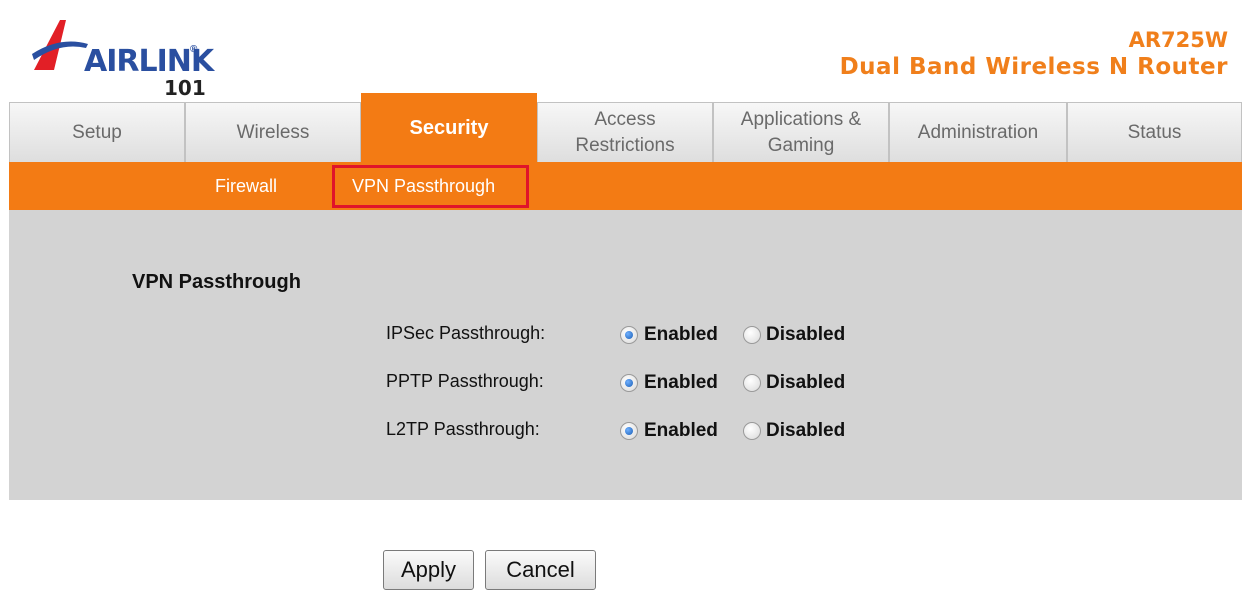  I want to click on tab-label: Access Restrictions, so click(625, 132).